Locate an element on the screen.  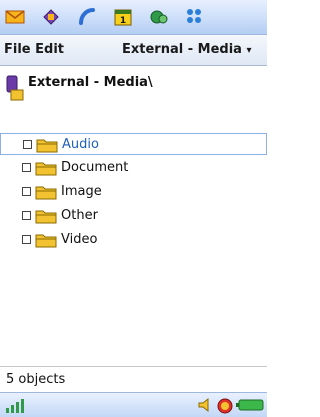
tree-item-label: Audio is located at coordinates (80, 144).